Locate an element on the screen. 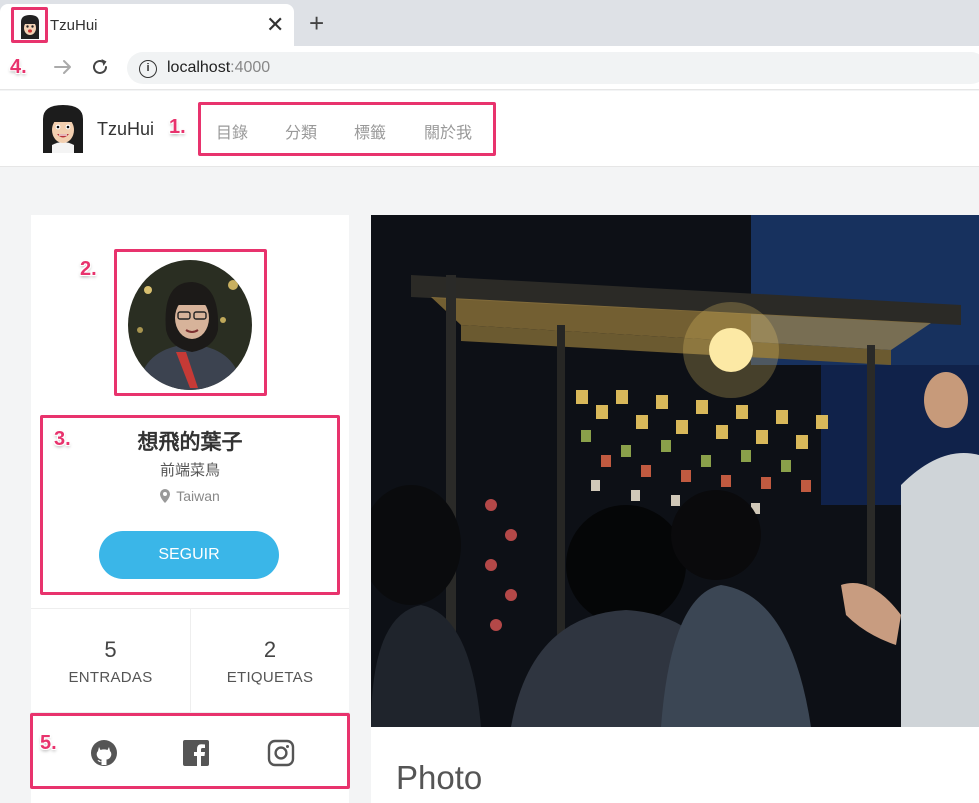  reload-icon is located at coordinates (100, 67).